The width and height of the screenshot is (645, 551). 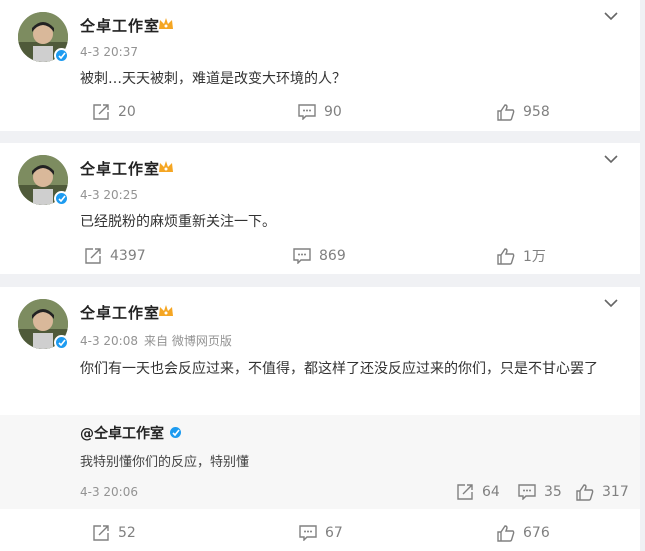 I want to click on post-meta: 4-3 20:25, so click(x=109, y=195).